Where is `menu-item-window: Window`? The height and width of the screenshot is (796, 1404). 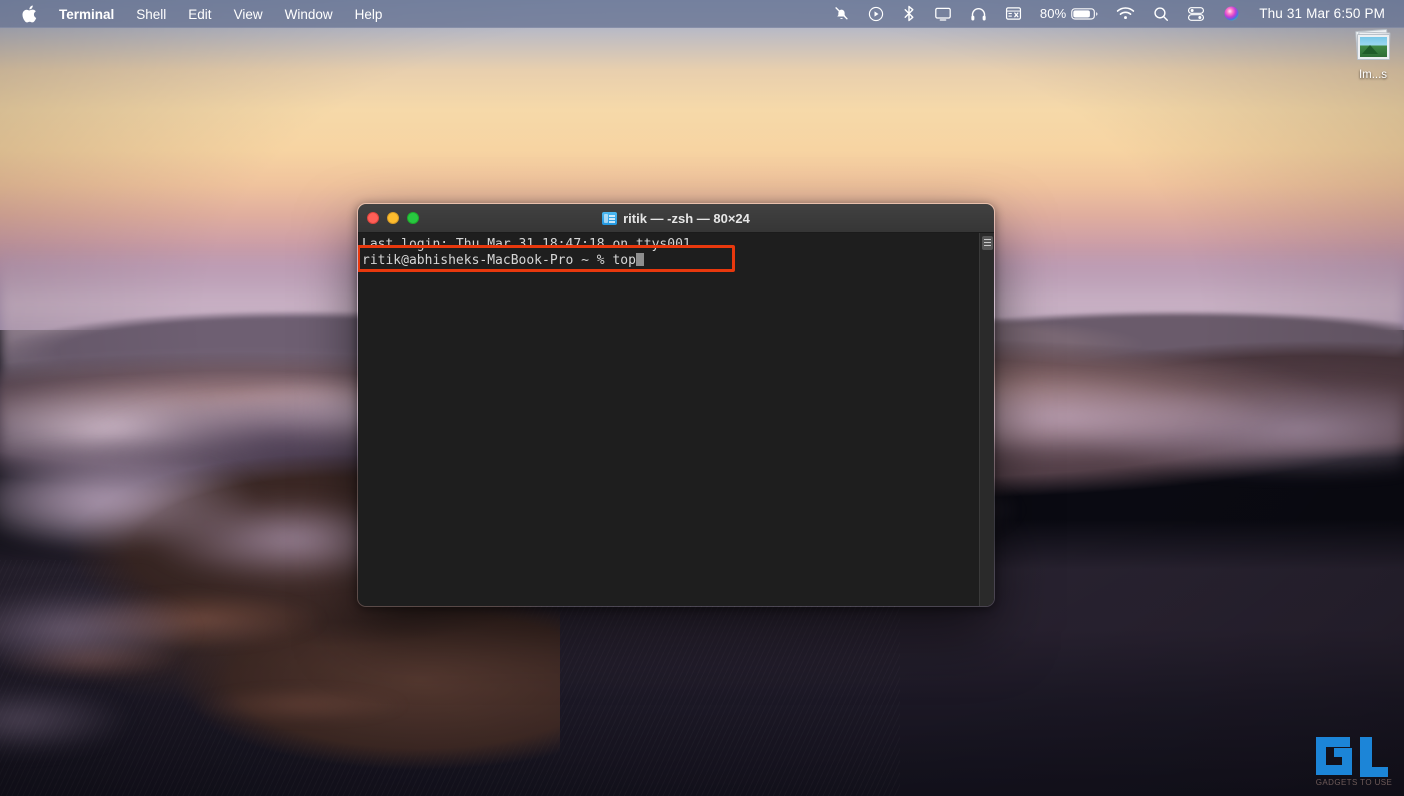 menu-item-window: Window is located at coordinates (309, 14).